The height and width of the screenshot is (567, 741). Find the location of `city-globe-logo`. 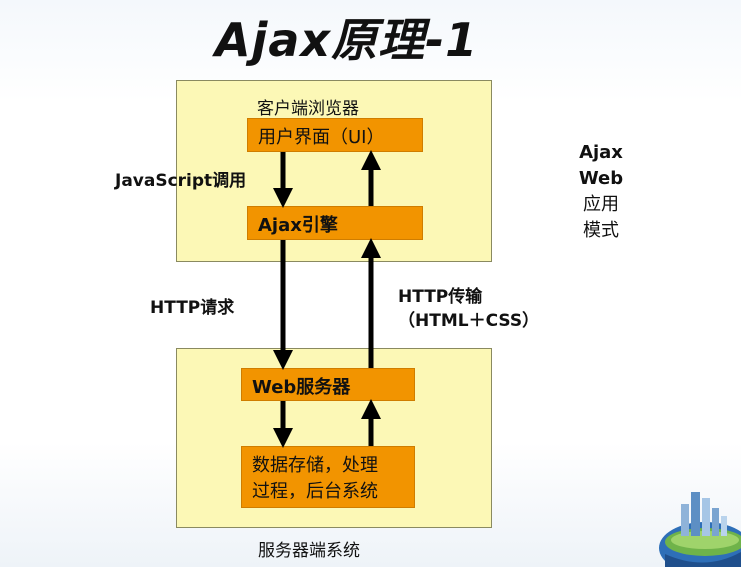

city-globe-logo is located at coordinates (700, 529).